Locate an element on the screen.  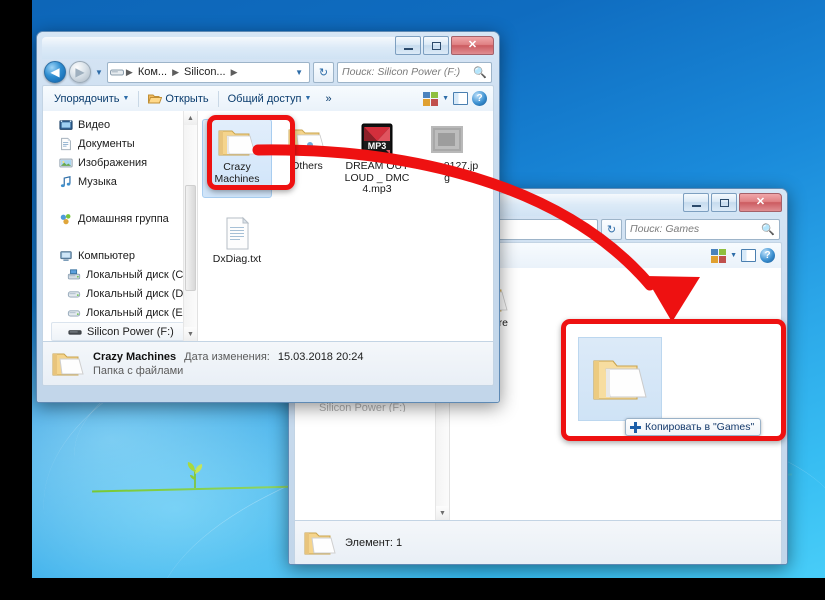
image-file-icon is located at coordinates (447, 139).